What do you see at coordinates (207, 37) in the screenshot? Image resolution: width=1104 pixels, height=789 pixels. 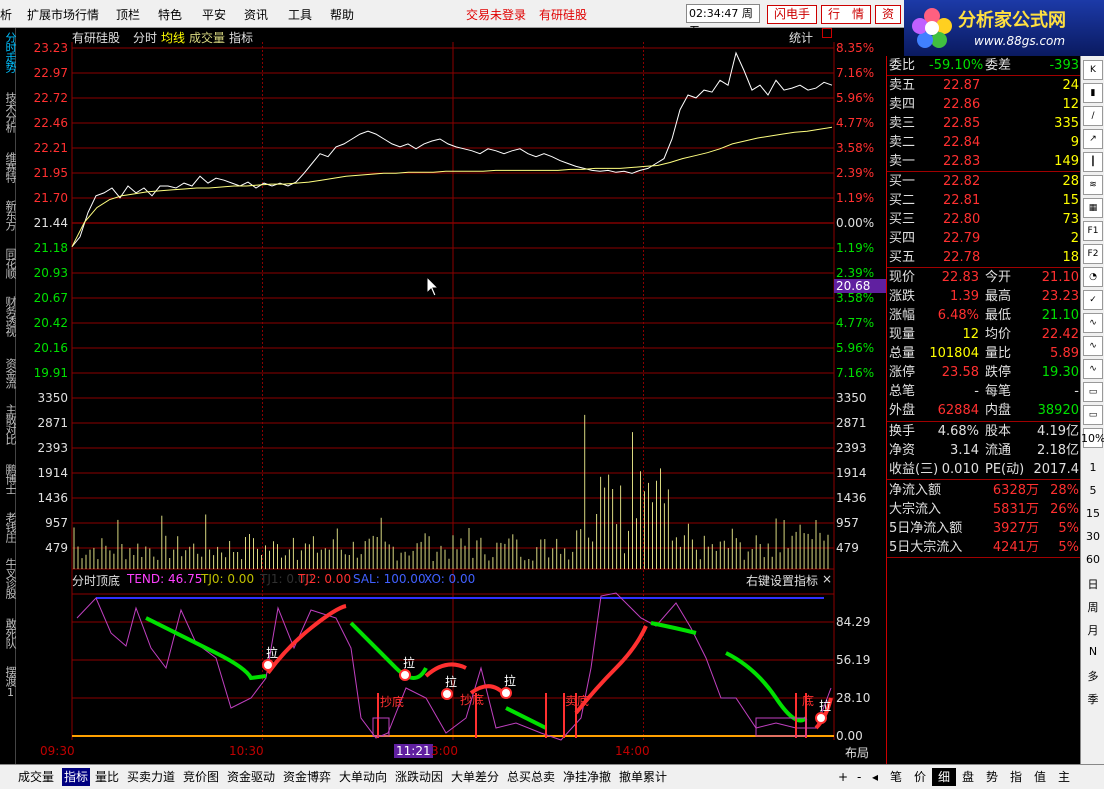 I see `chart-tab-volume: 成交量` at bounding box center [207, 37].